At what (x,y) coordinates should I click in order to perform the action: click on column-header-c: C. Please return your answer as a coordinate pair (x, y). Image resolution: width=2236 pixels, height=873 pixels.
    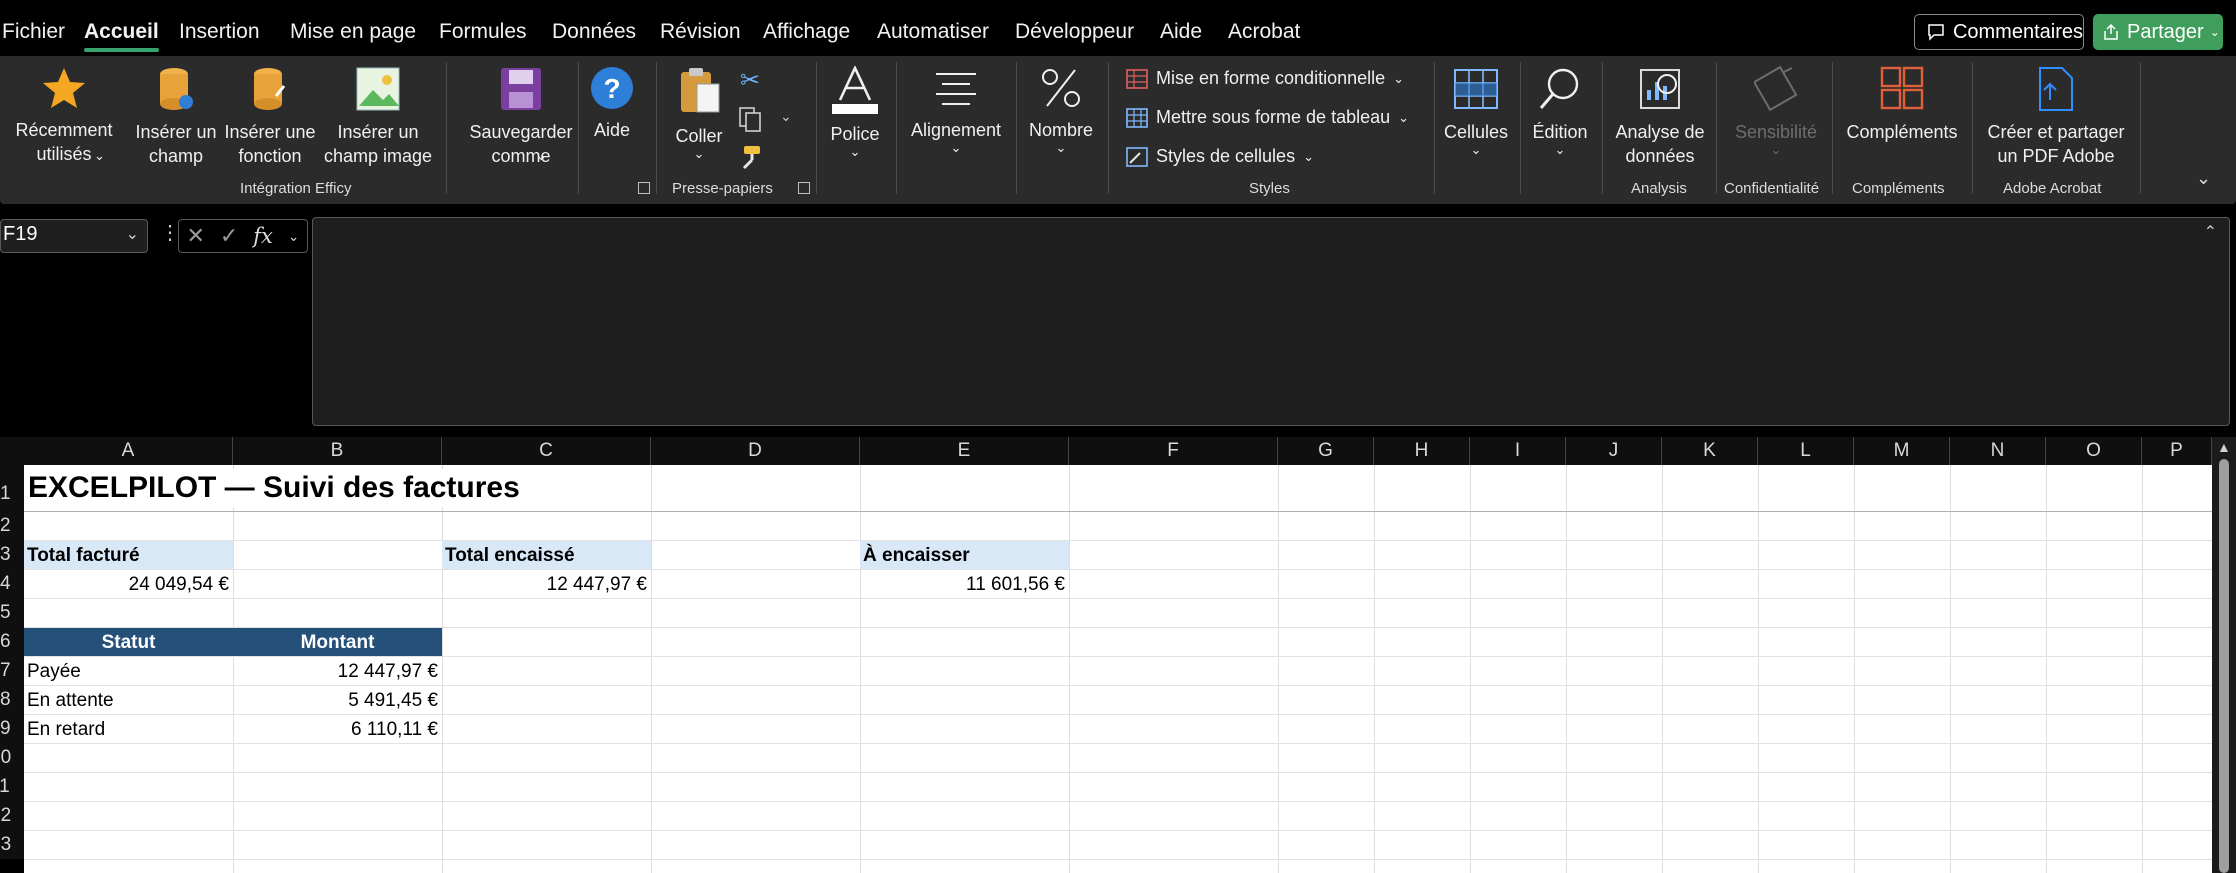
    Looking at the image, I should click on (546, 451).